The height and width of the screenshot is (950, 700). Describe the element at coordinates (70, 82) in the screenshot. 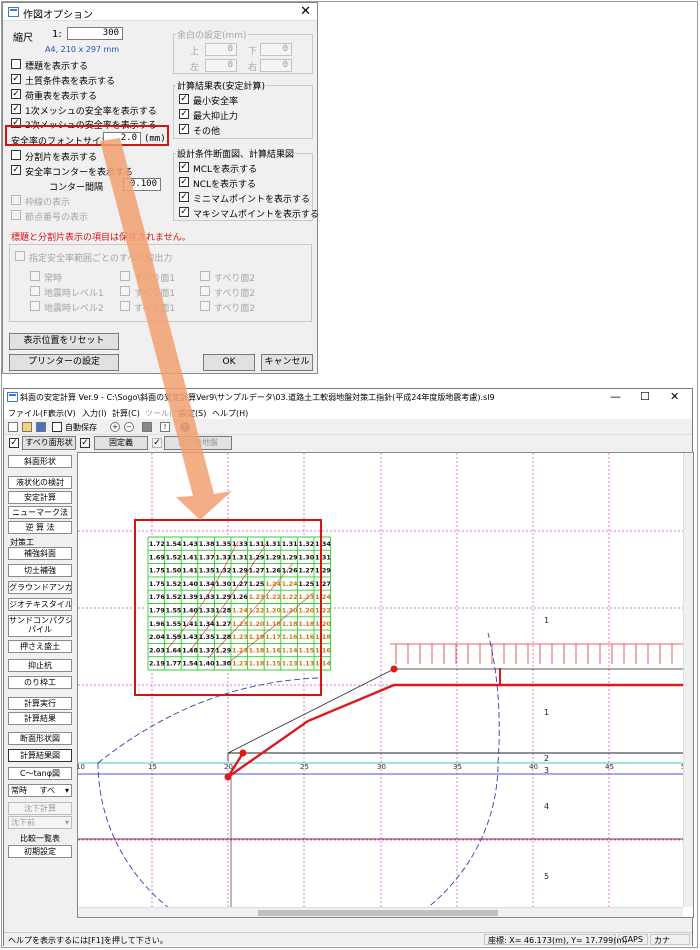

I see `soil-table-label: 土質条件表を表示する` at that location.